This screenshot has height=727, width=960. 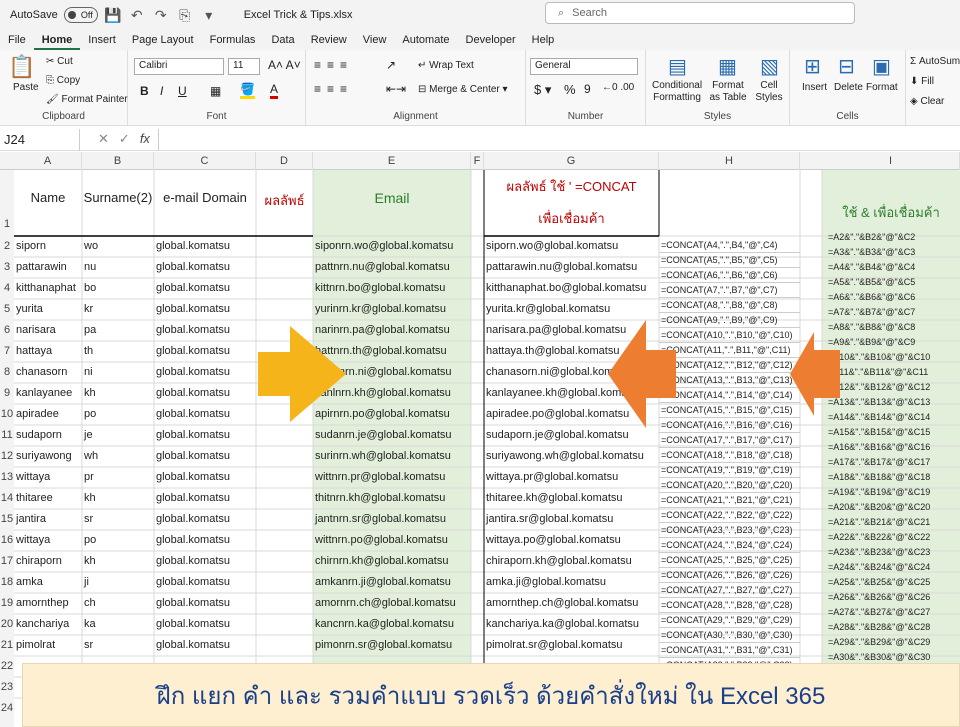 What do you see at coordinates (48, 309) in the screenshot?
I see `cell-a: yurita` at bounding box center [48, 309].